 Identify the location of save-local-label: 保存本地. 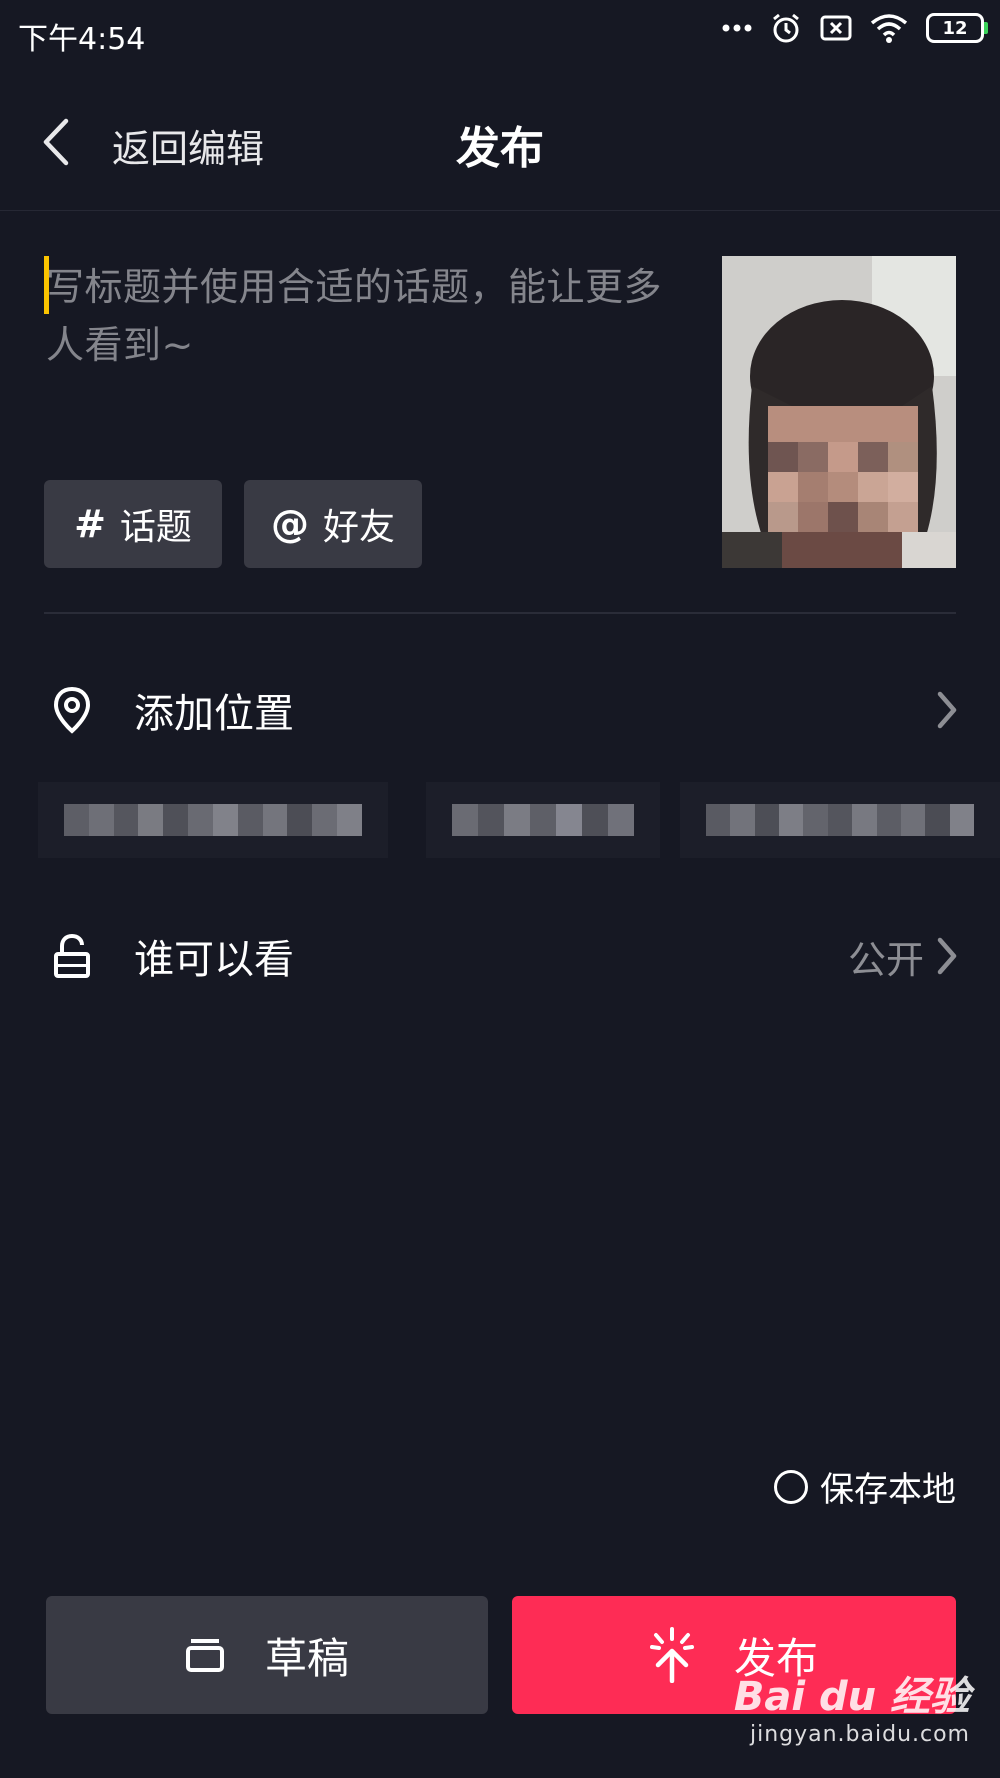
(888, 1490).